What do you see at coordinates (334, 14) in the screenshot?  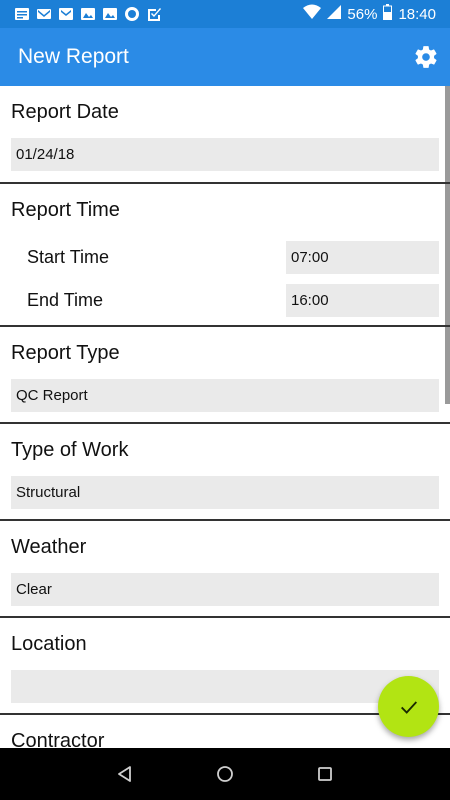 I see `signal-icon` at bounding box center [334, 14].